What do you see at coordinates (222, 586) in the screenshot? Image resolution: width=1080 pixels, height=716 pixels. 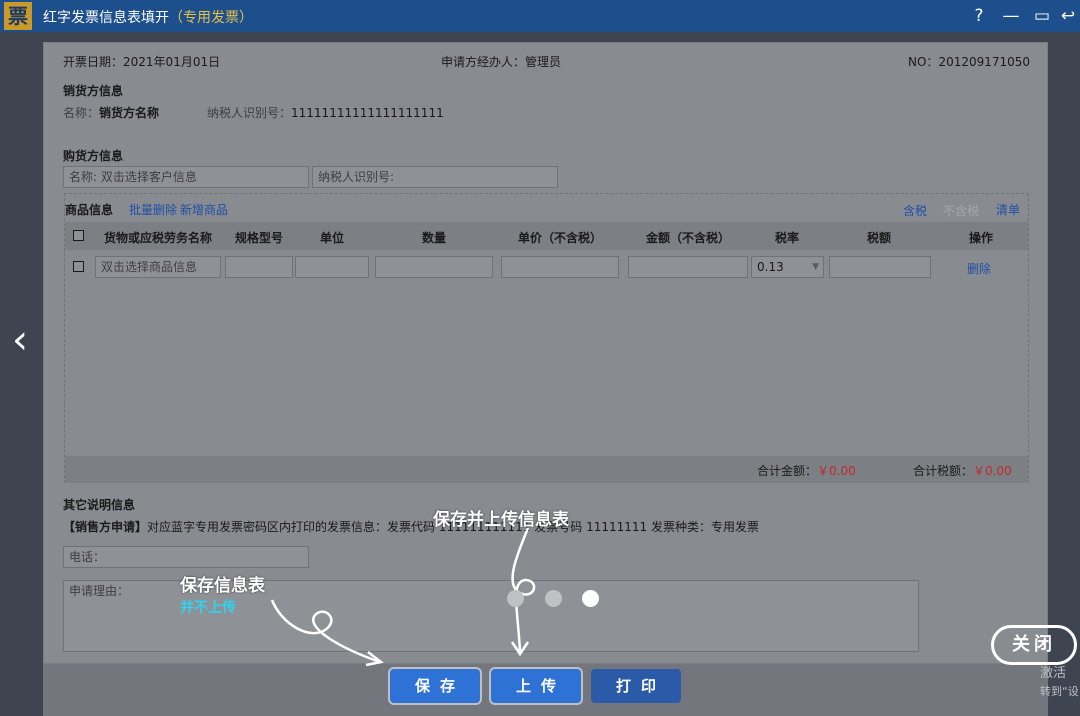 I see `save-annotation: 保存信息表` at bounding box center [222, 586].